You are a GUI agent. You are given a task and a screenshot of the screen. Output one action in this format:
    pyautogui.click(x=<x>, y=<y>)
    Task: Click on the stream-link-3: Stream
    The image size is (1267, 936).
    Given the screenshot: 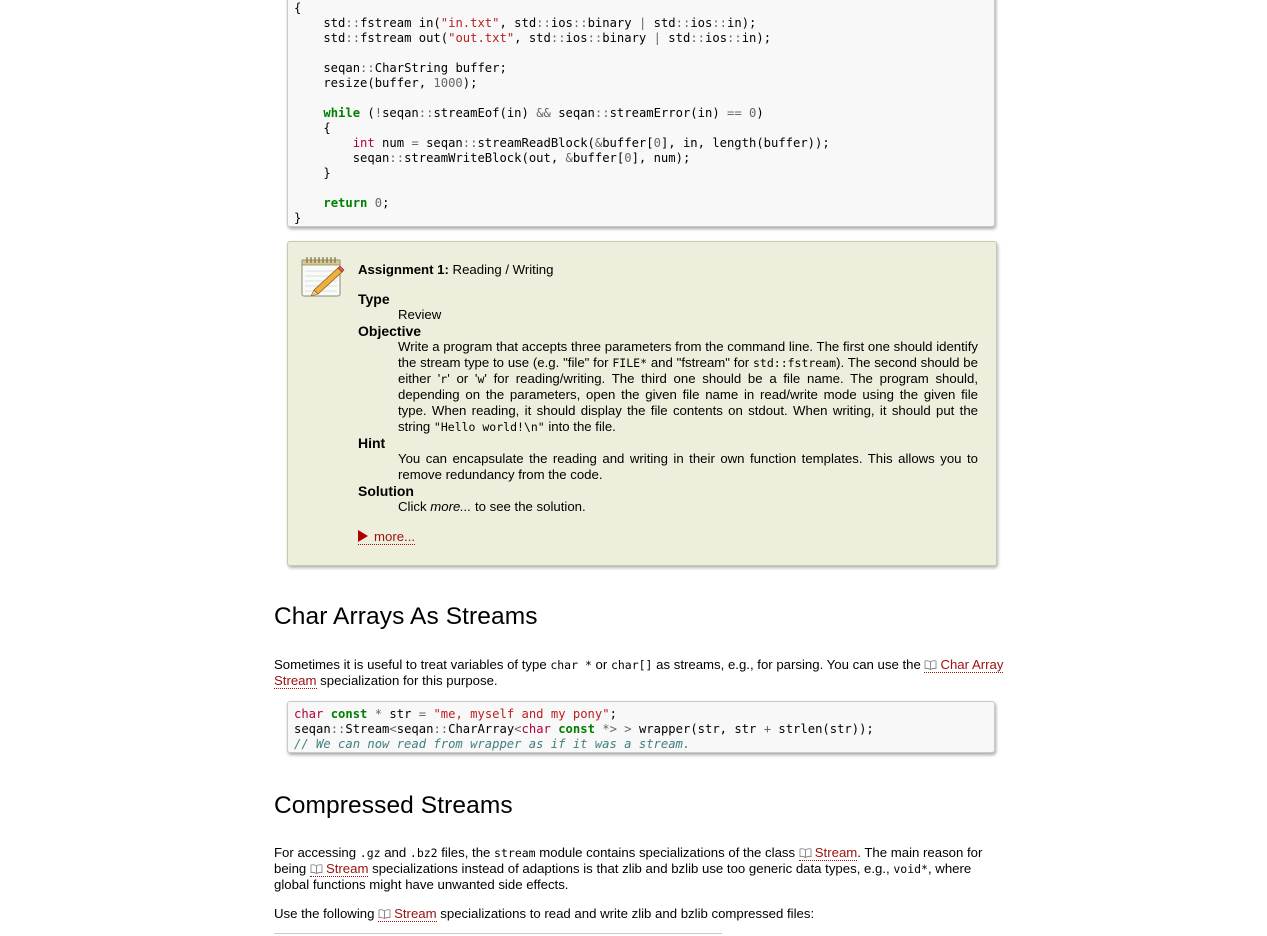 What is the action you would take?
    pyautogui.click(x=407, y=914)
    